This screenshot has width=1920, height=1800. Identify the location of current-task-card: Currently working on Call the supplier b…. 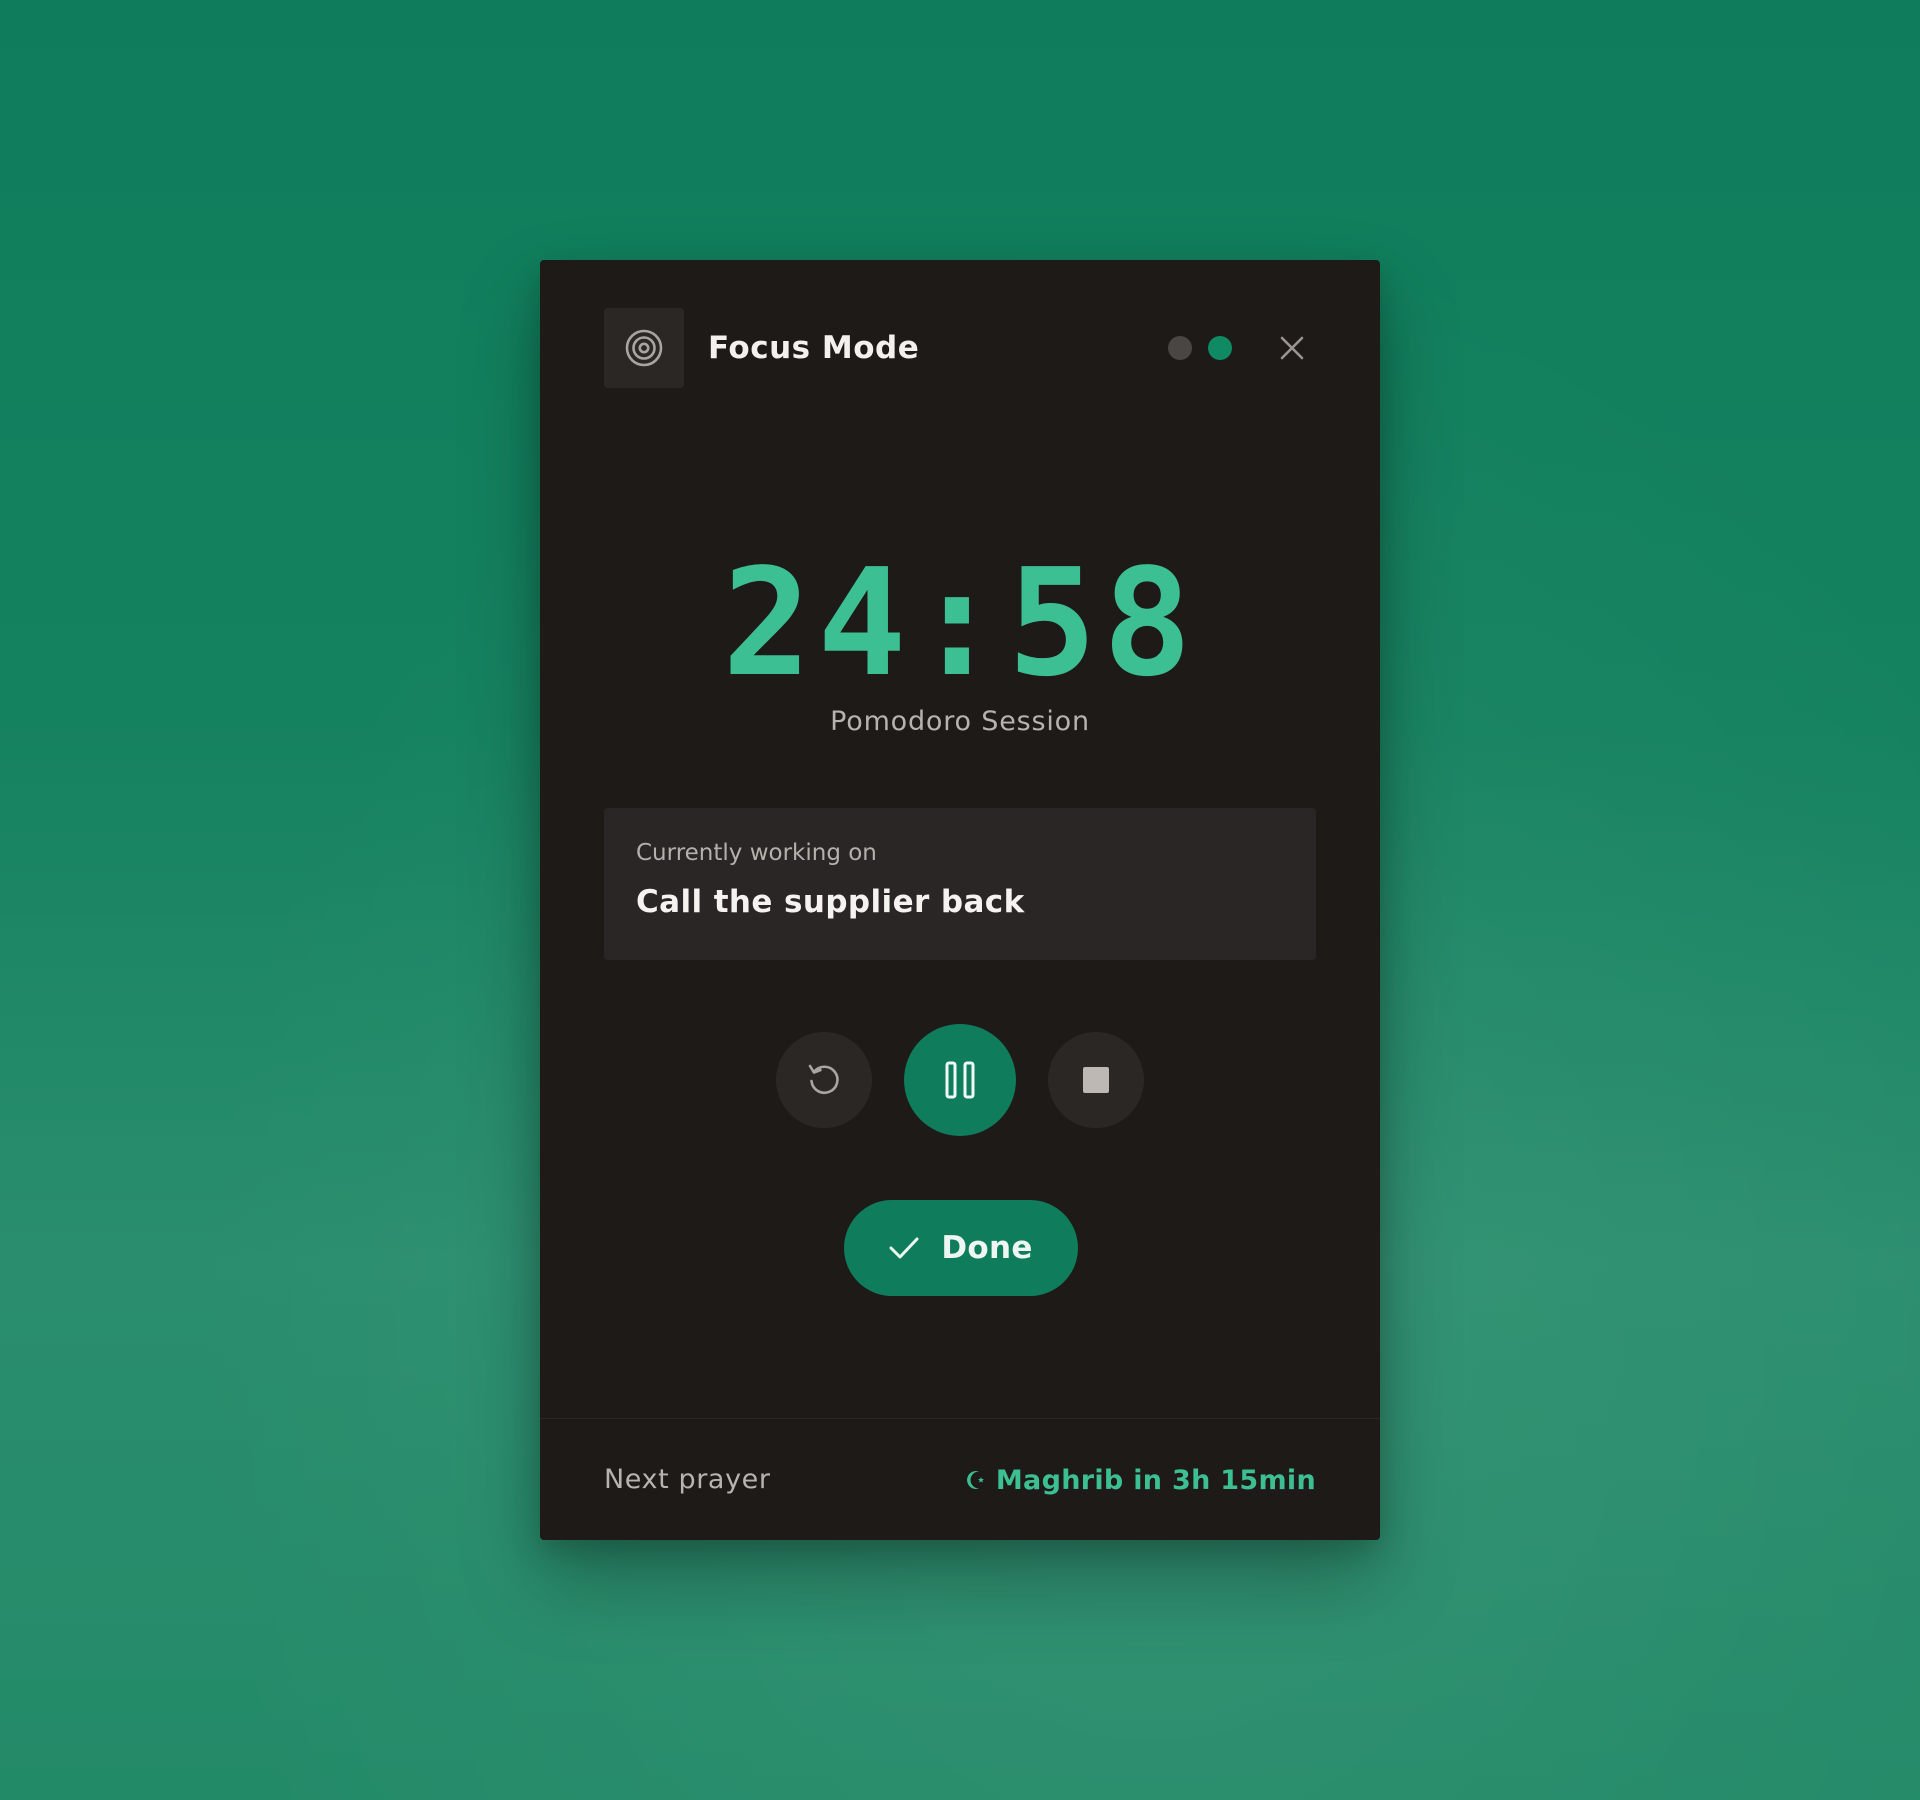
(960, 884).